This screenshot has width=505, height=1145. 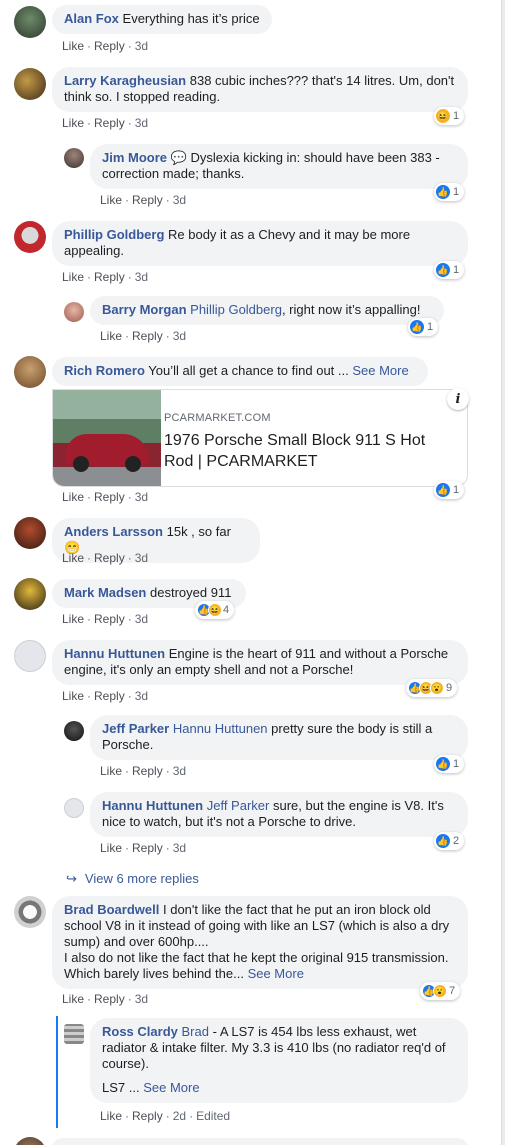 I want to click on comment-author: Mark Madsen, so click(x=105, y=592).